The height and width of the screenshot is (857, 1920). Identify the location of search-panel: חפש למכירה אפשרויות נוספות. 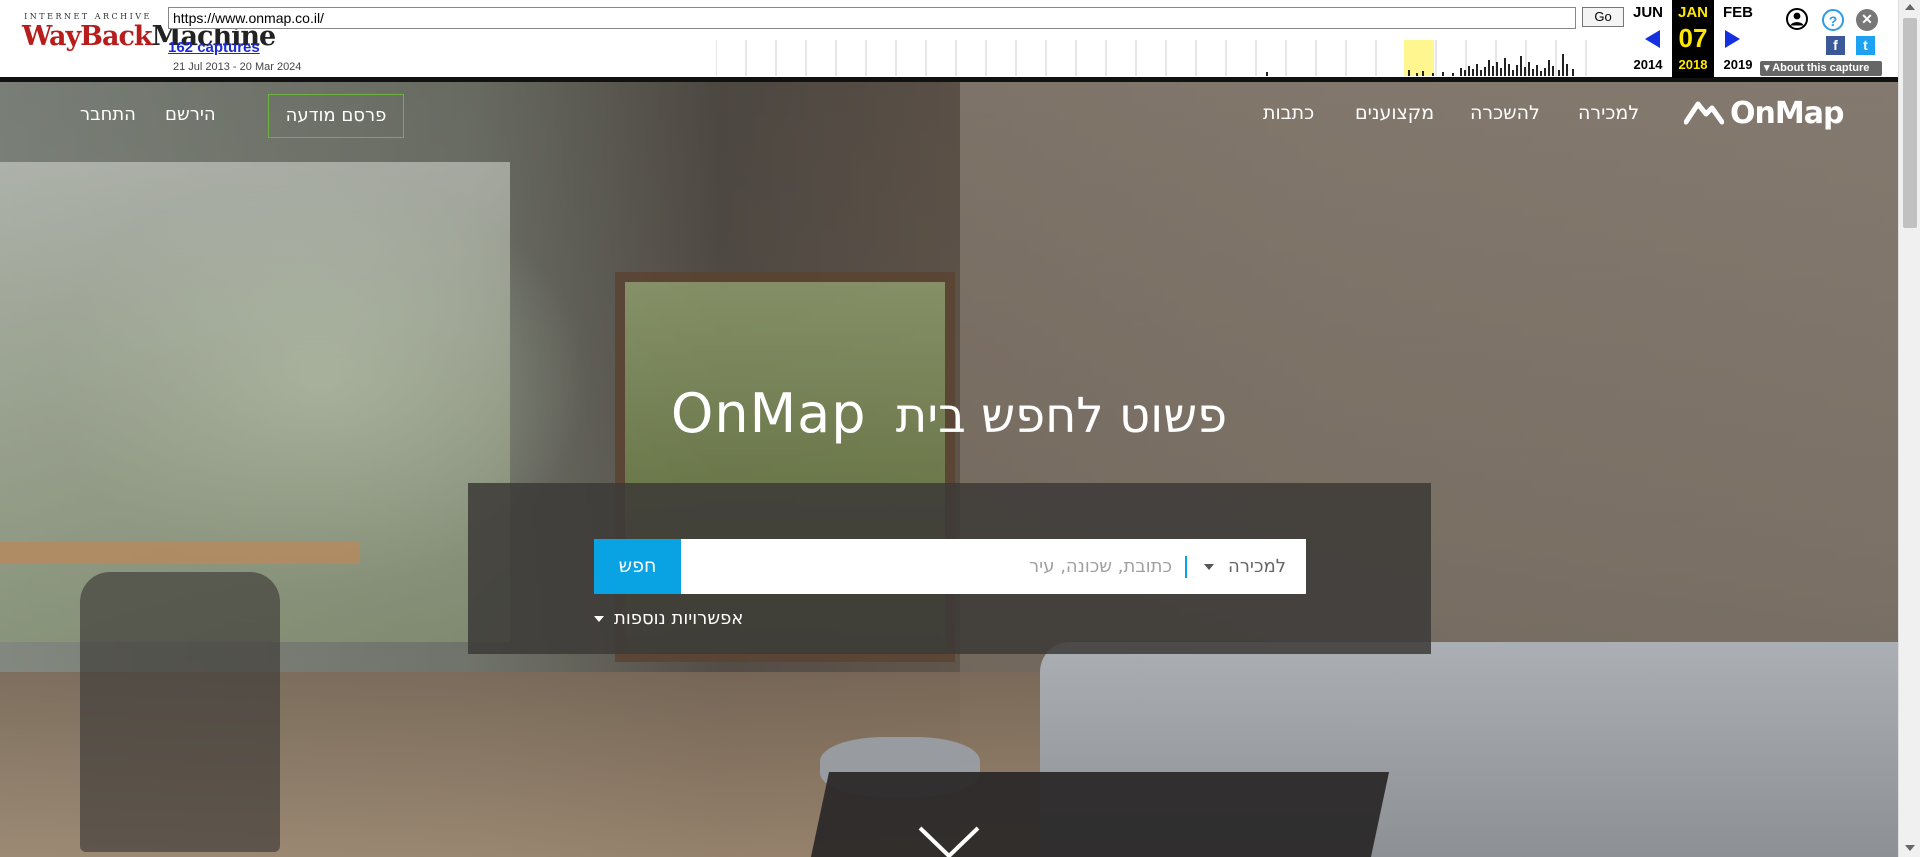
(949, 568).